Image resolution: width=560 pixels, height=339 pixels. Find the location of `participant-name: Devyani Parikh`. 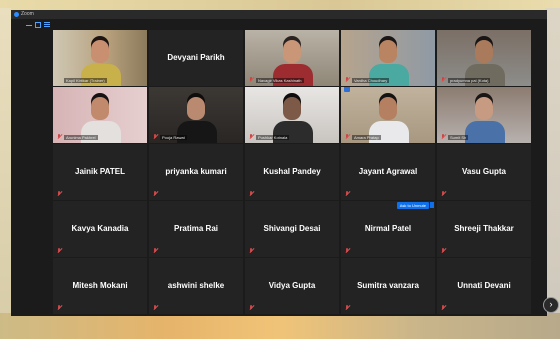

participant-name: Devyani Parikh is located at coordinates (196, 57).